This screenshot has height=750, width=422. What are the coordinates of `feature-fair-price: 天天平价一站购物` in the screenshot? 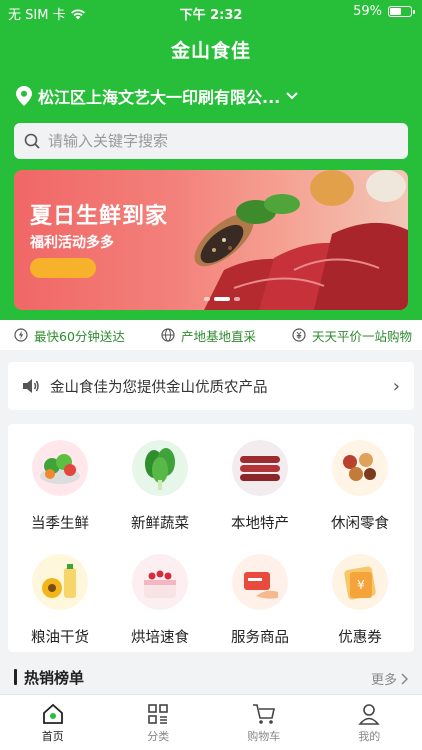 It's located at (352, 335).